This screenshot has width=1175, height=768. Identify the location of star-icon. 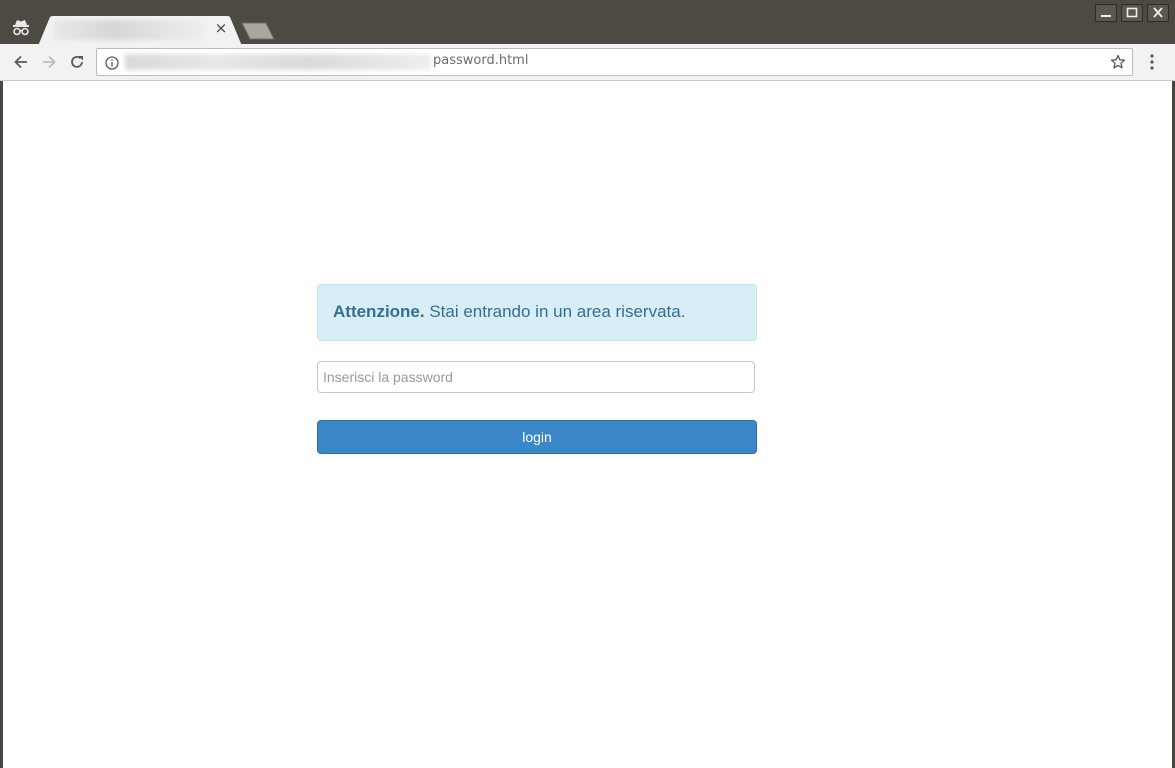
(1118, 62).